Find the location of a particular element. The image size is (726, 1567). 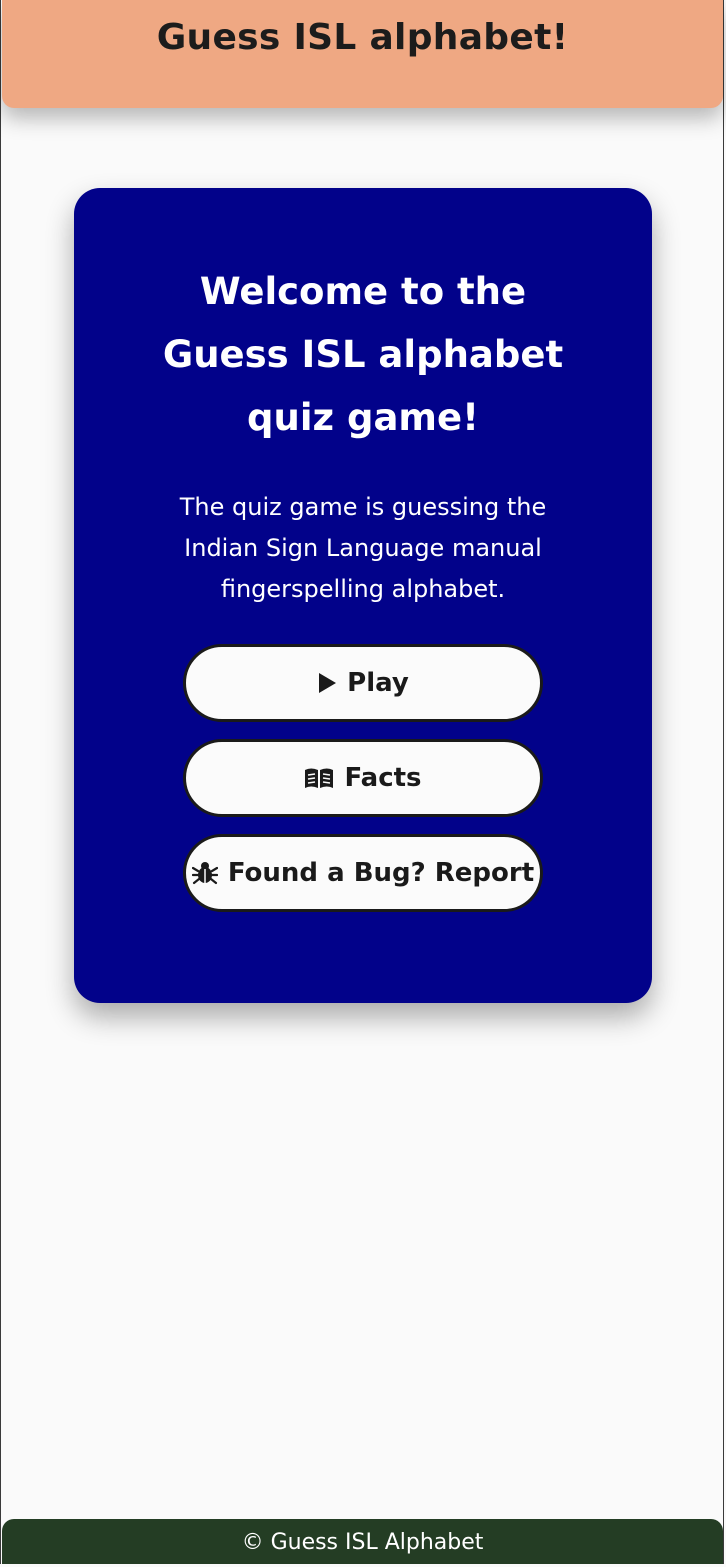

report-bug-button-label: Found a Bug? Report is located at coordinates (381, 873).